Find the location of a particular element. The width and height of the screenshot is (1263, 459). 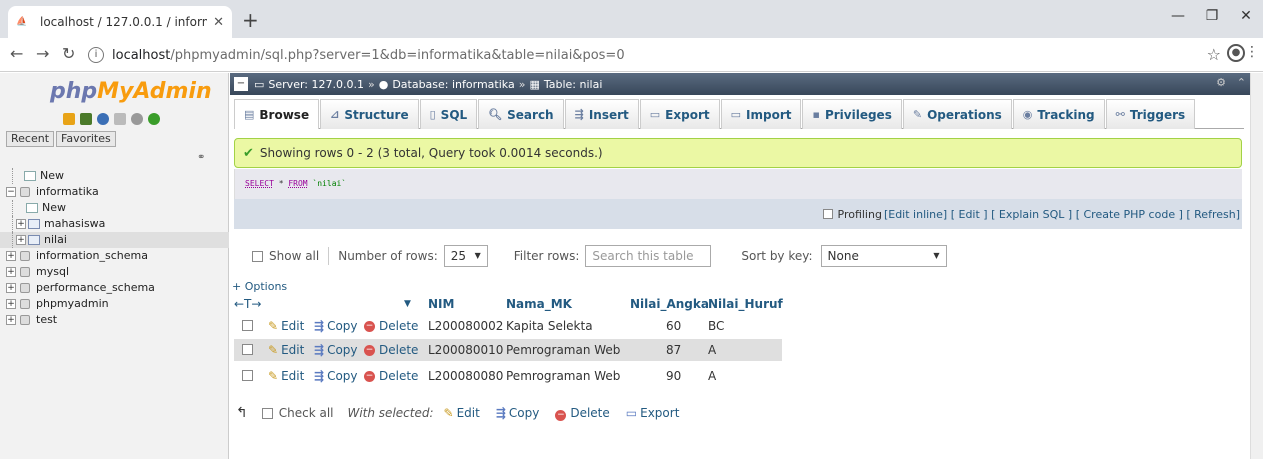

tab-browse: ▤ Browse is located at coordinates (277, 114).